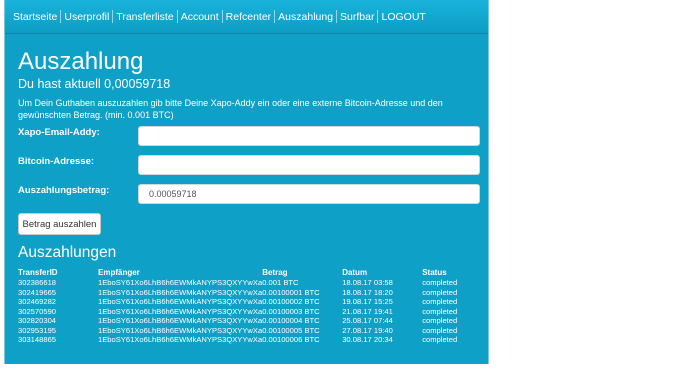  Describe the element at coordinates (37, 292) in the screenshot. I see `cell-transferid: 302419665` at that location.